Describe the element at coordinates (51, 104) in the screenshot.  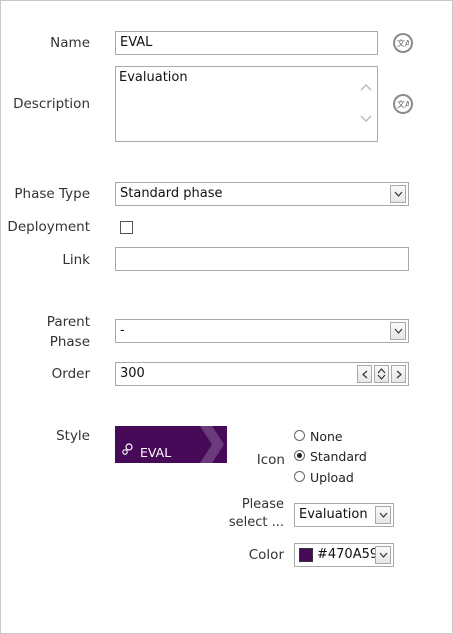
I see `description-label: Description` at that location.